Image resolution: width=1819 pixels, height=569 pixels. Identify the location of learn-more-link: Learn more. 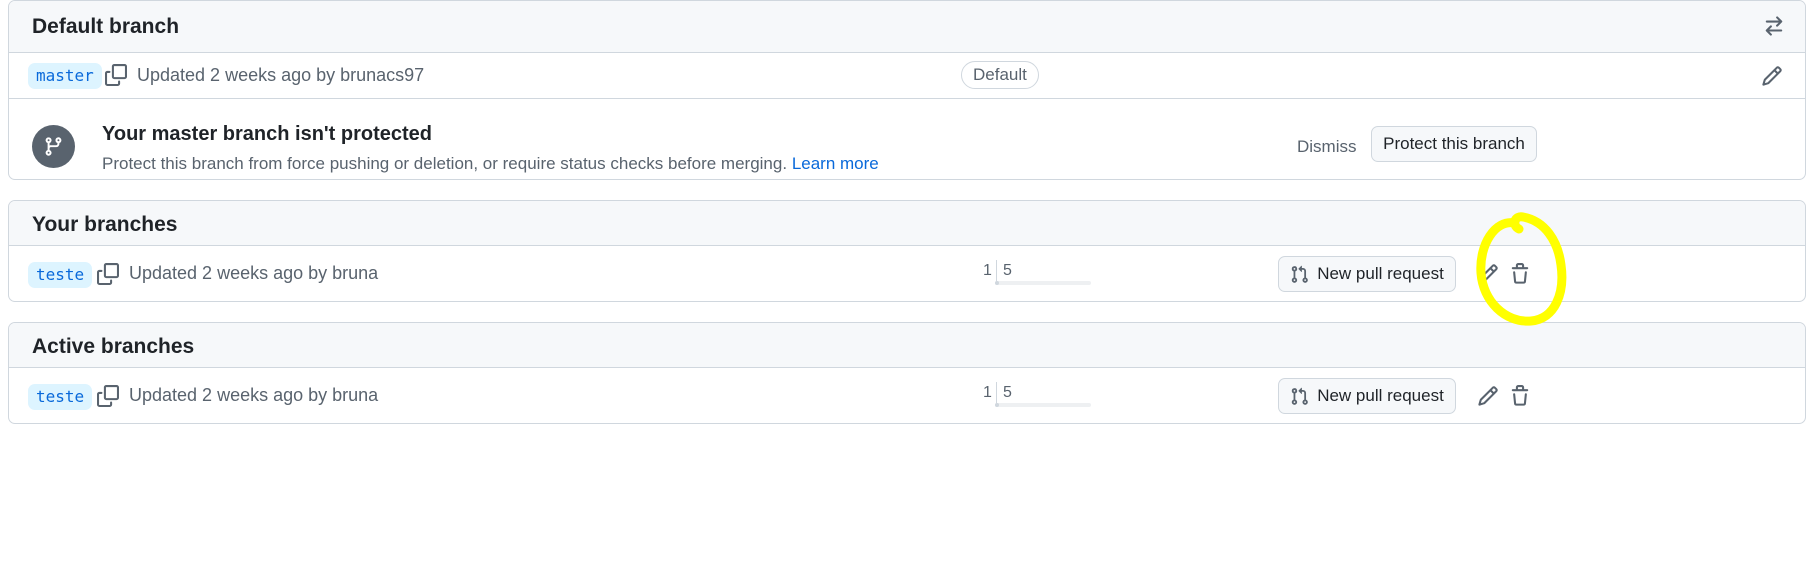
(835, 163).